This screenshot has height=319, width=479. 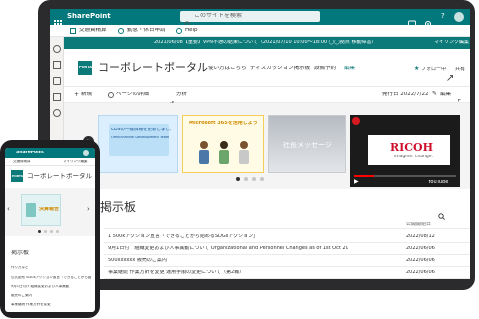 What do you see at coordinates (57, 97) in the screenshot?
I see `files-icon` at bounding box center [57, 97].